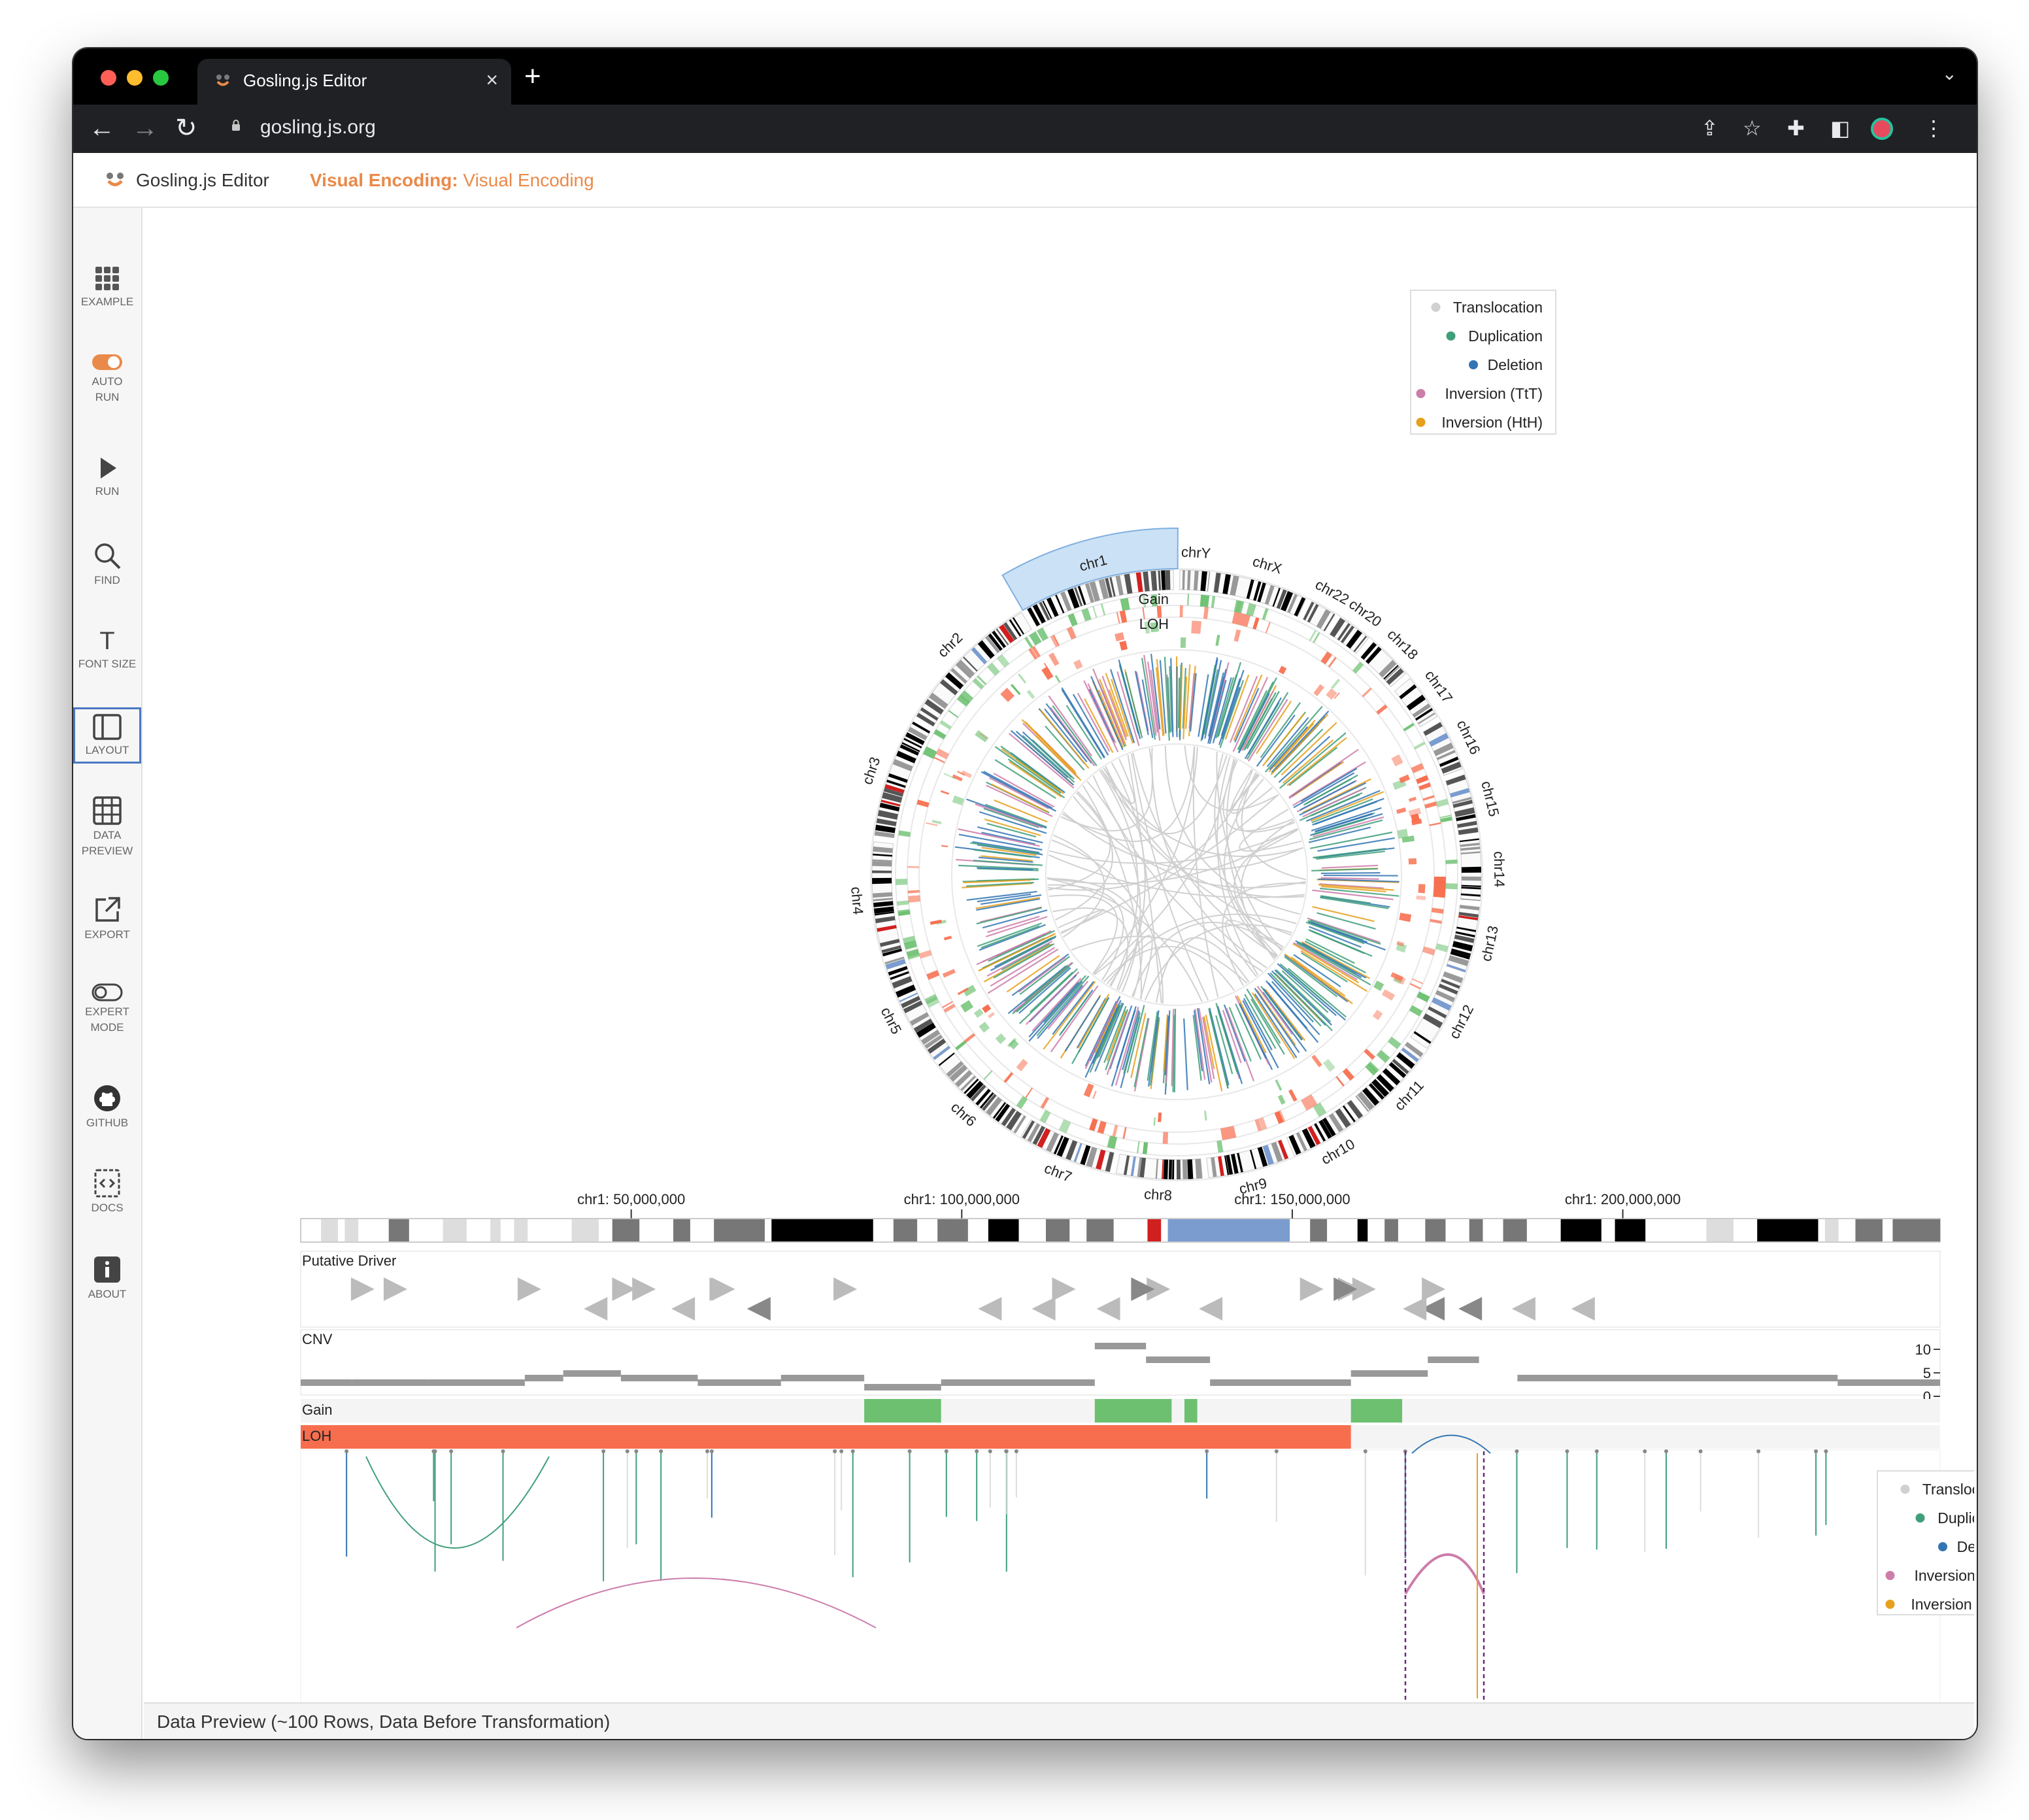 This screenshot has width=2029, height=1820. What do you see at coordinates (1840, 128) in the screenshot?
I see `side-panel-icon: ◧` at bounding box center [1840, 128].